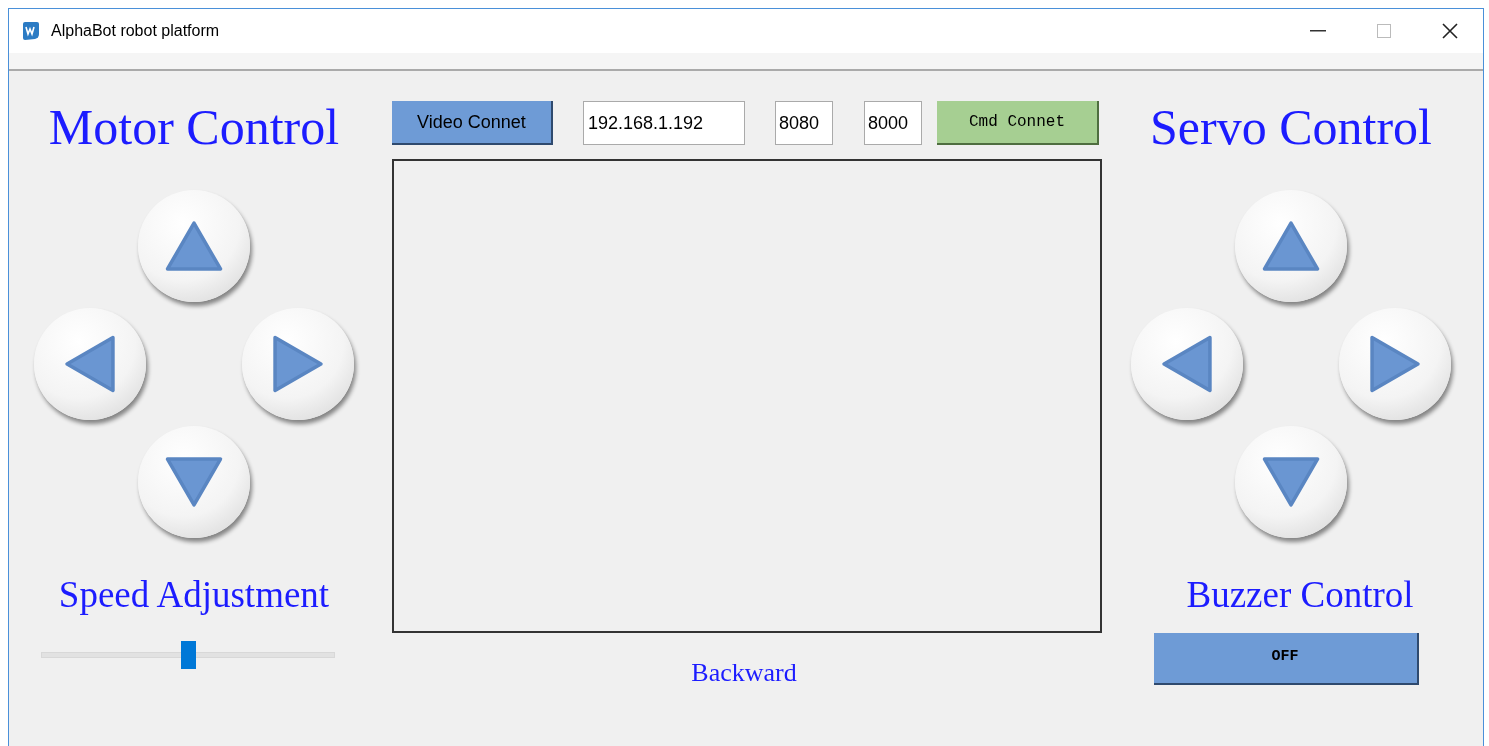 The width and height of the screenshot is (1489, 746). Describe the element at coordinates (664, 123) in the screenshot. I see `ip-address-field: 192.168.1.192` at that location.